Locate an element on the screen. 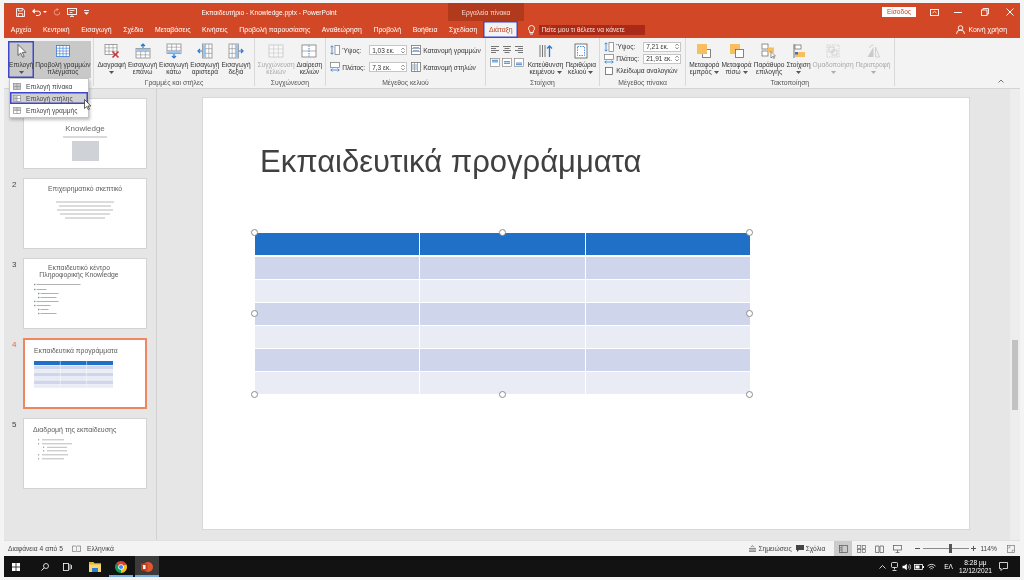 Image resolution: width=1024 pixels, height=580 pixels. thumbnail-title: Knowledge is located at coordinates (85, 128).